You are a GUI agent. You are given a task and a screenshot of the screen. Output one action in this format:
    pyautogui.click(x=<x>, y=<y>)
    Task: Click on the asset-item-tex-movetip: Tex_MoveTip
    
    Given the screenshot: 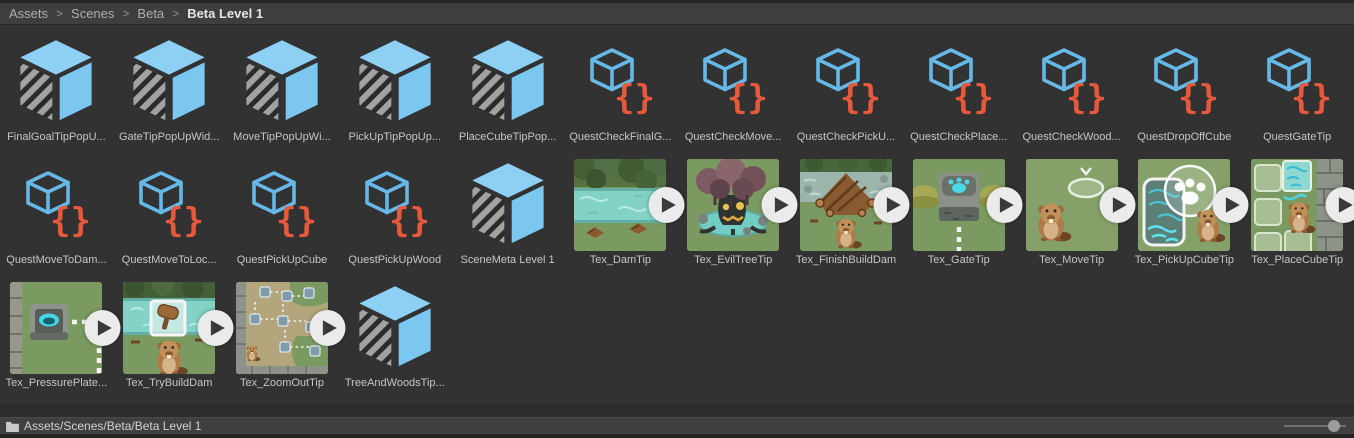 What is the action you would take?
    pyautogui.click(x=1075, y=214)
    